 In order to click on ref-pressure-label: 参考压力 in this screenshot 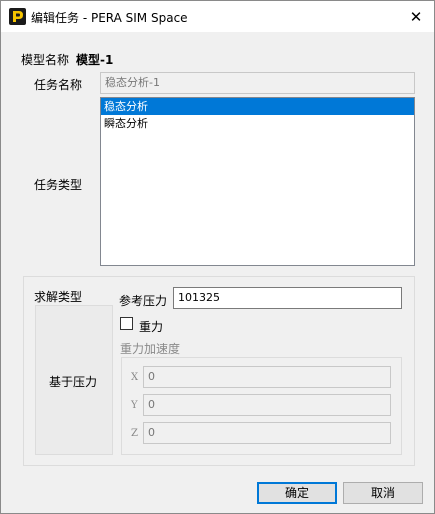, I will do `click(143, 301)`.